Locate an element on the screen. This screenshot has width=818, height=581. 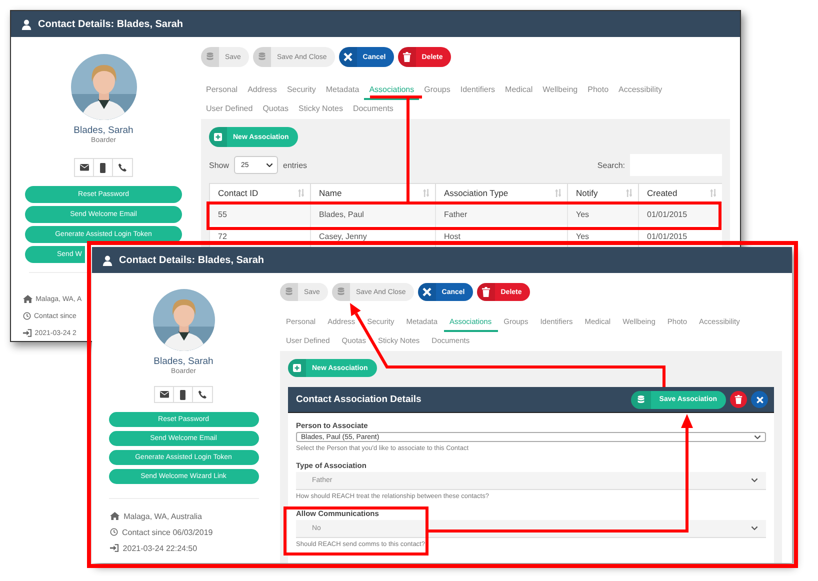
panel-title: Contact Association Details is located at coordinates (359, 399).